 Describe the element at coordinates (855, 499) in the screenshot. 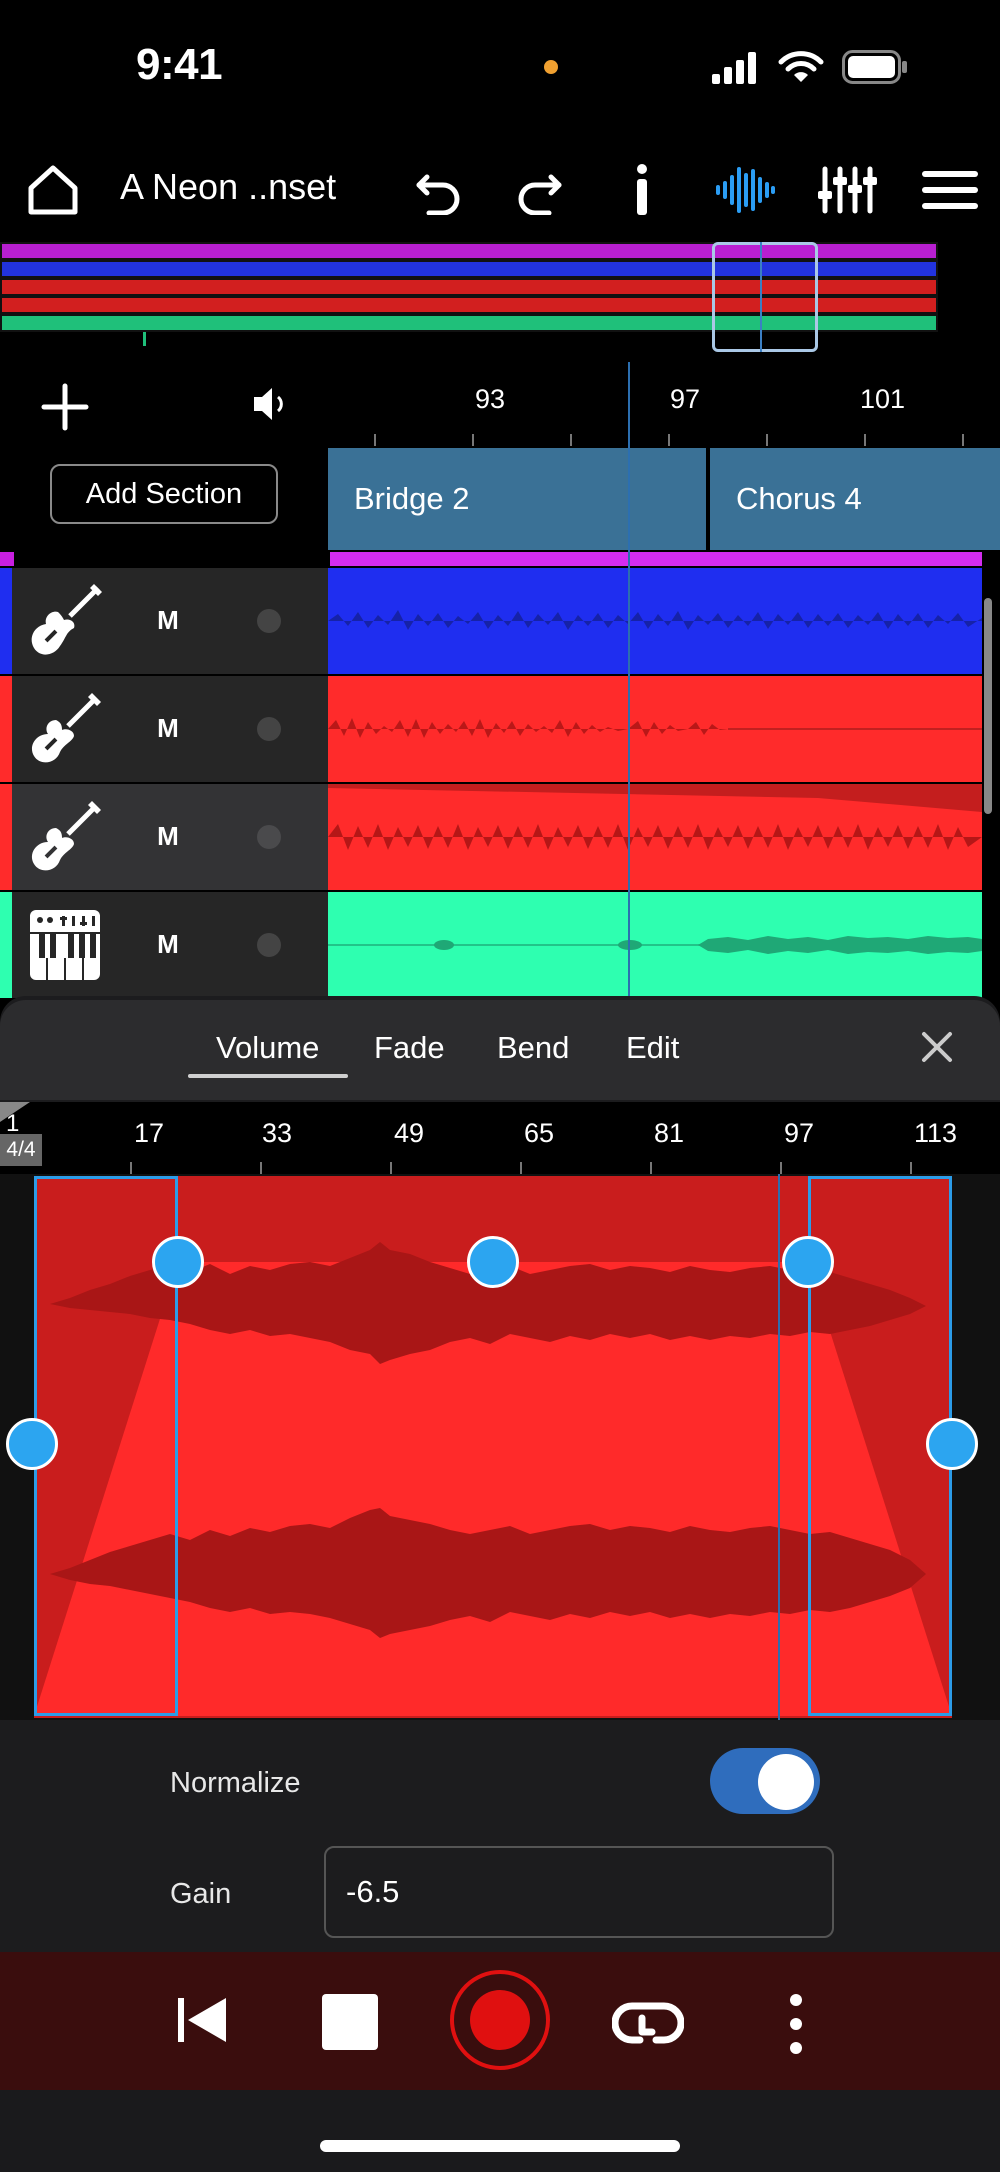

I see `section-block: Chorus 4` at that location.